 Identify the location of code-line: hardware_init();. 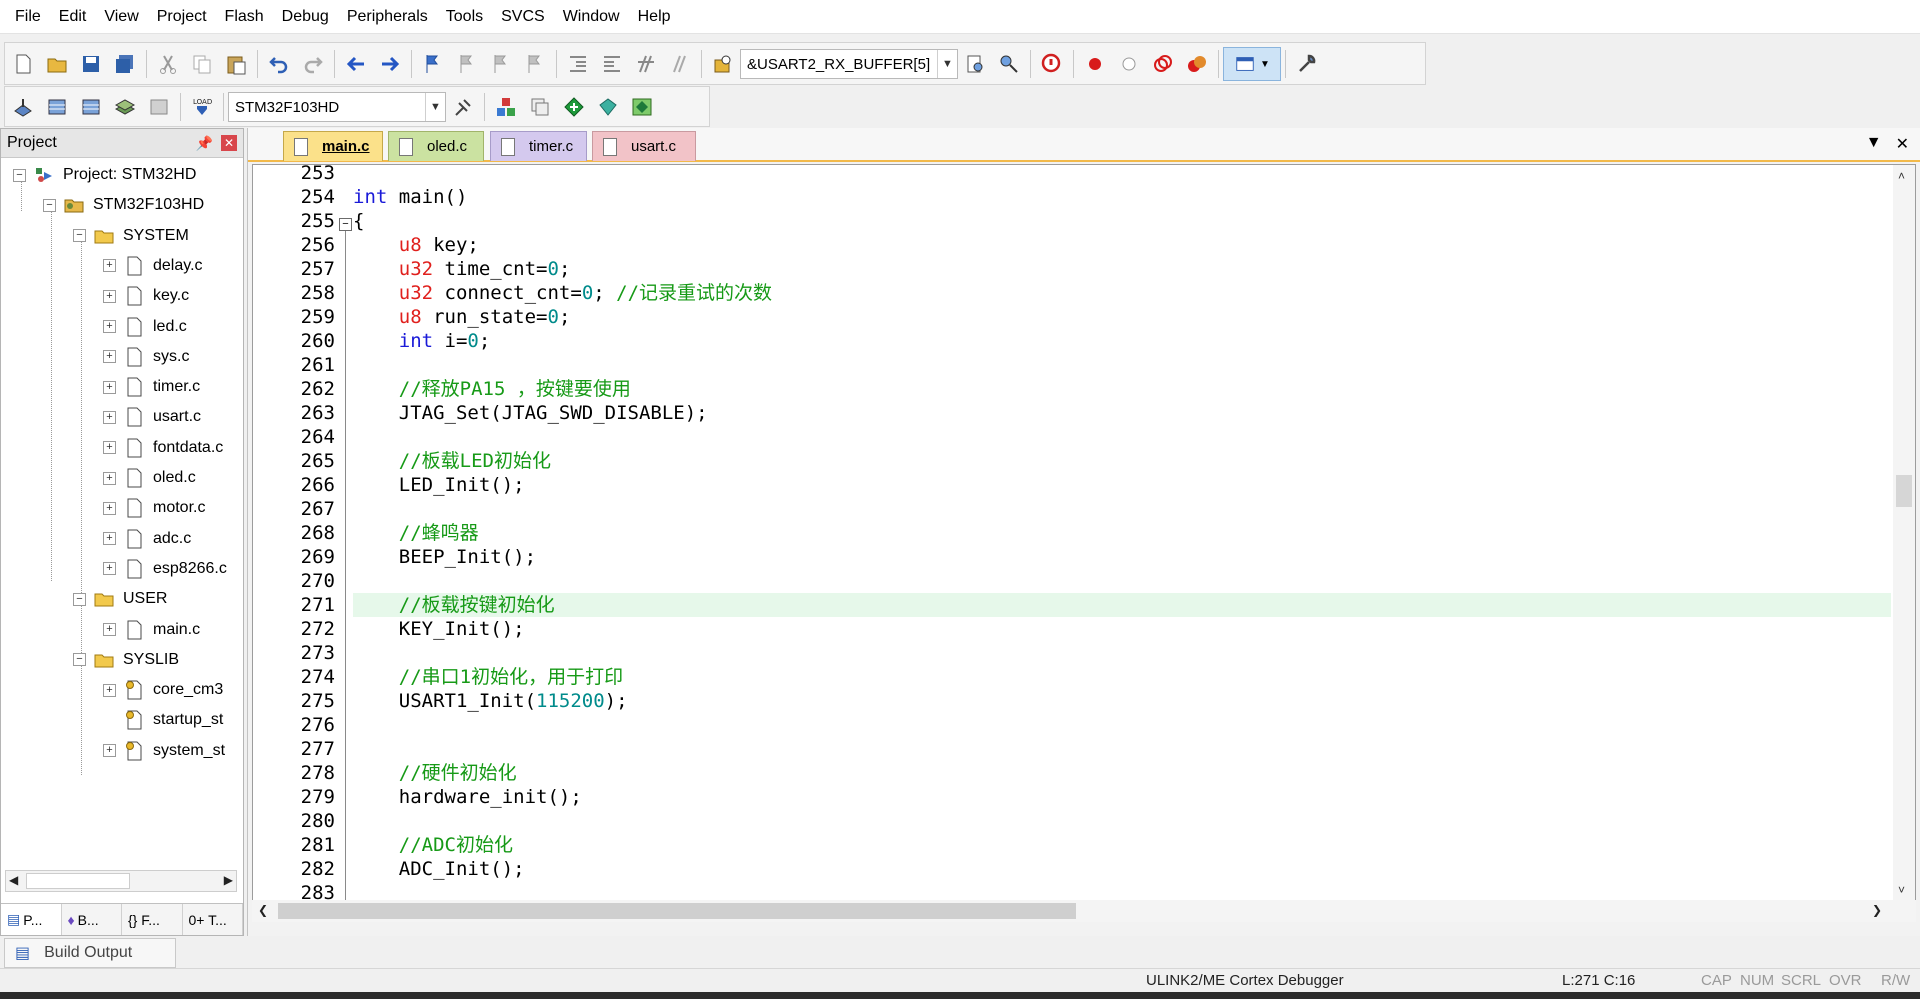
(1122, 797).